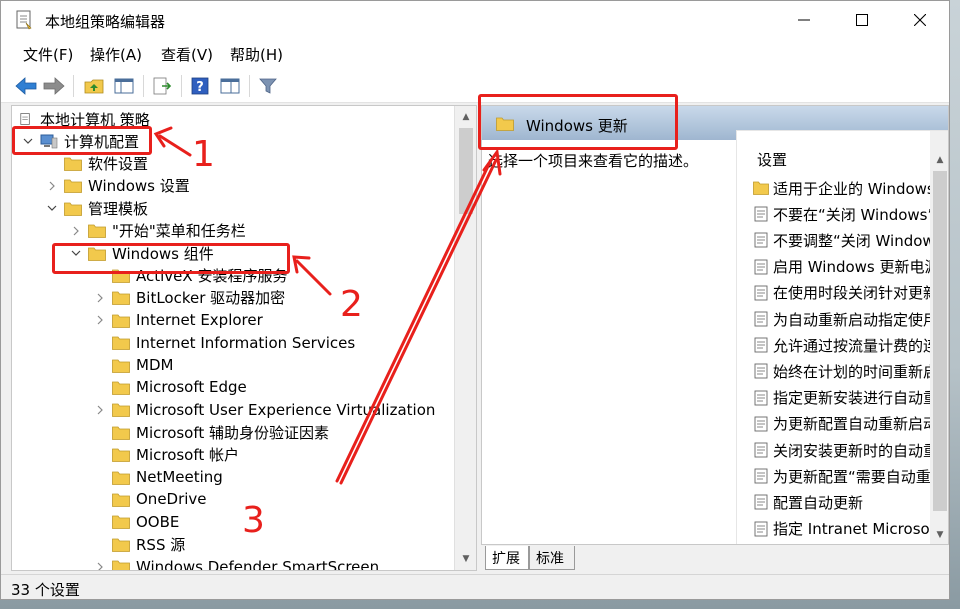 The height and width of the screenshot is (609, 960). I want to click on tree-item: MDM, so click(132, 365).